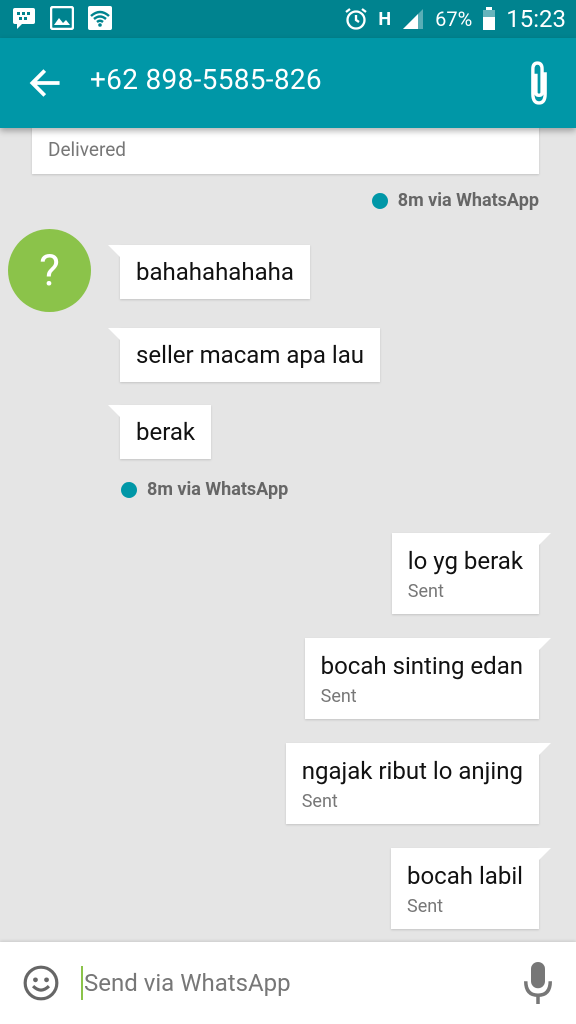 The height and width of the screenshot is (1024, 576). I want to click on text-cursor, so click(82, 983).